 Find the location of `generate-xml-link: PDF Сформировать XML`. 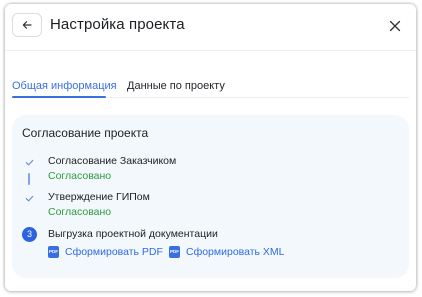

generate-xml-link: PDF Сформировать XML is located at coordinates (227, 252).